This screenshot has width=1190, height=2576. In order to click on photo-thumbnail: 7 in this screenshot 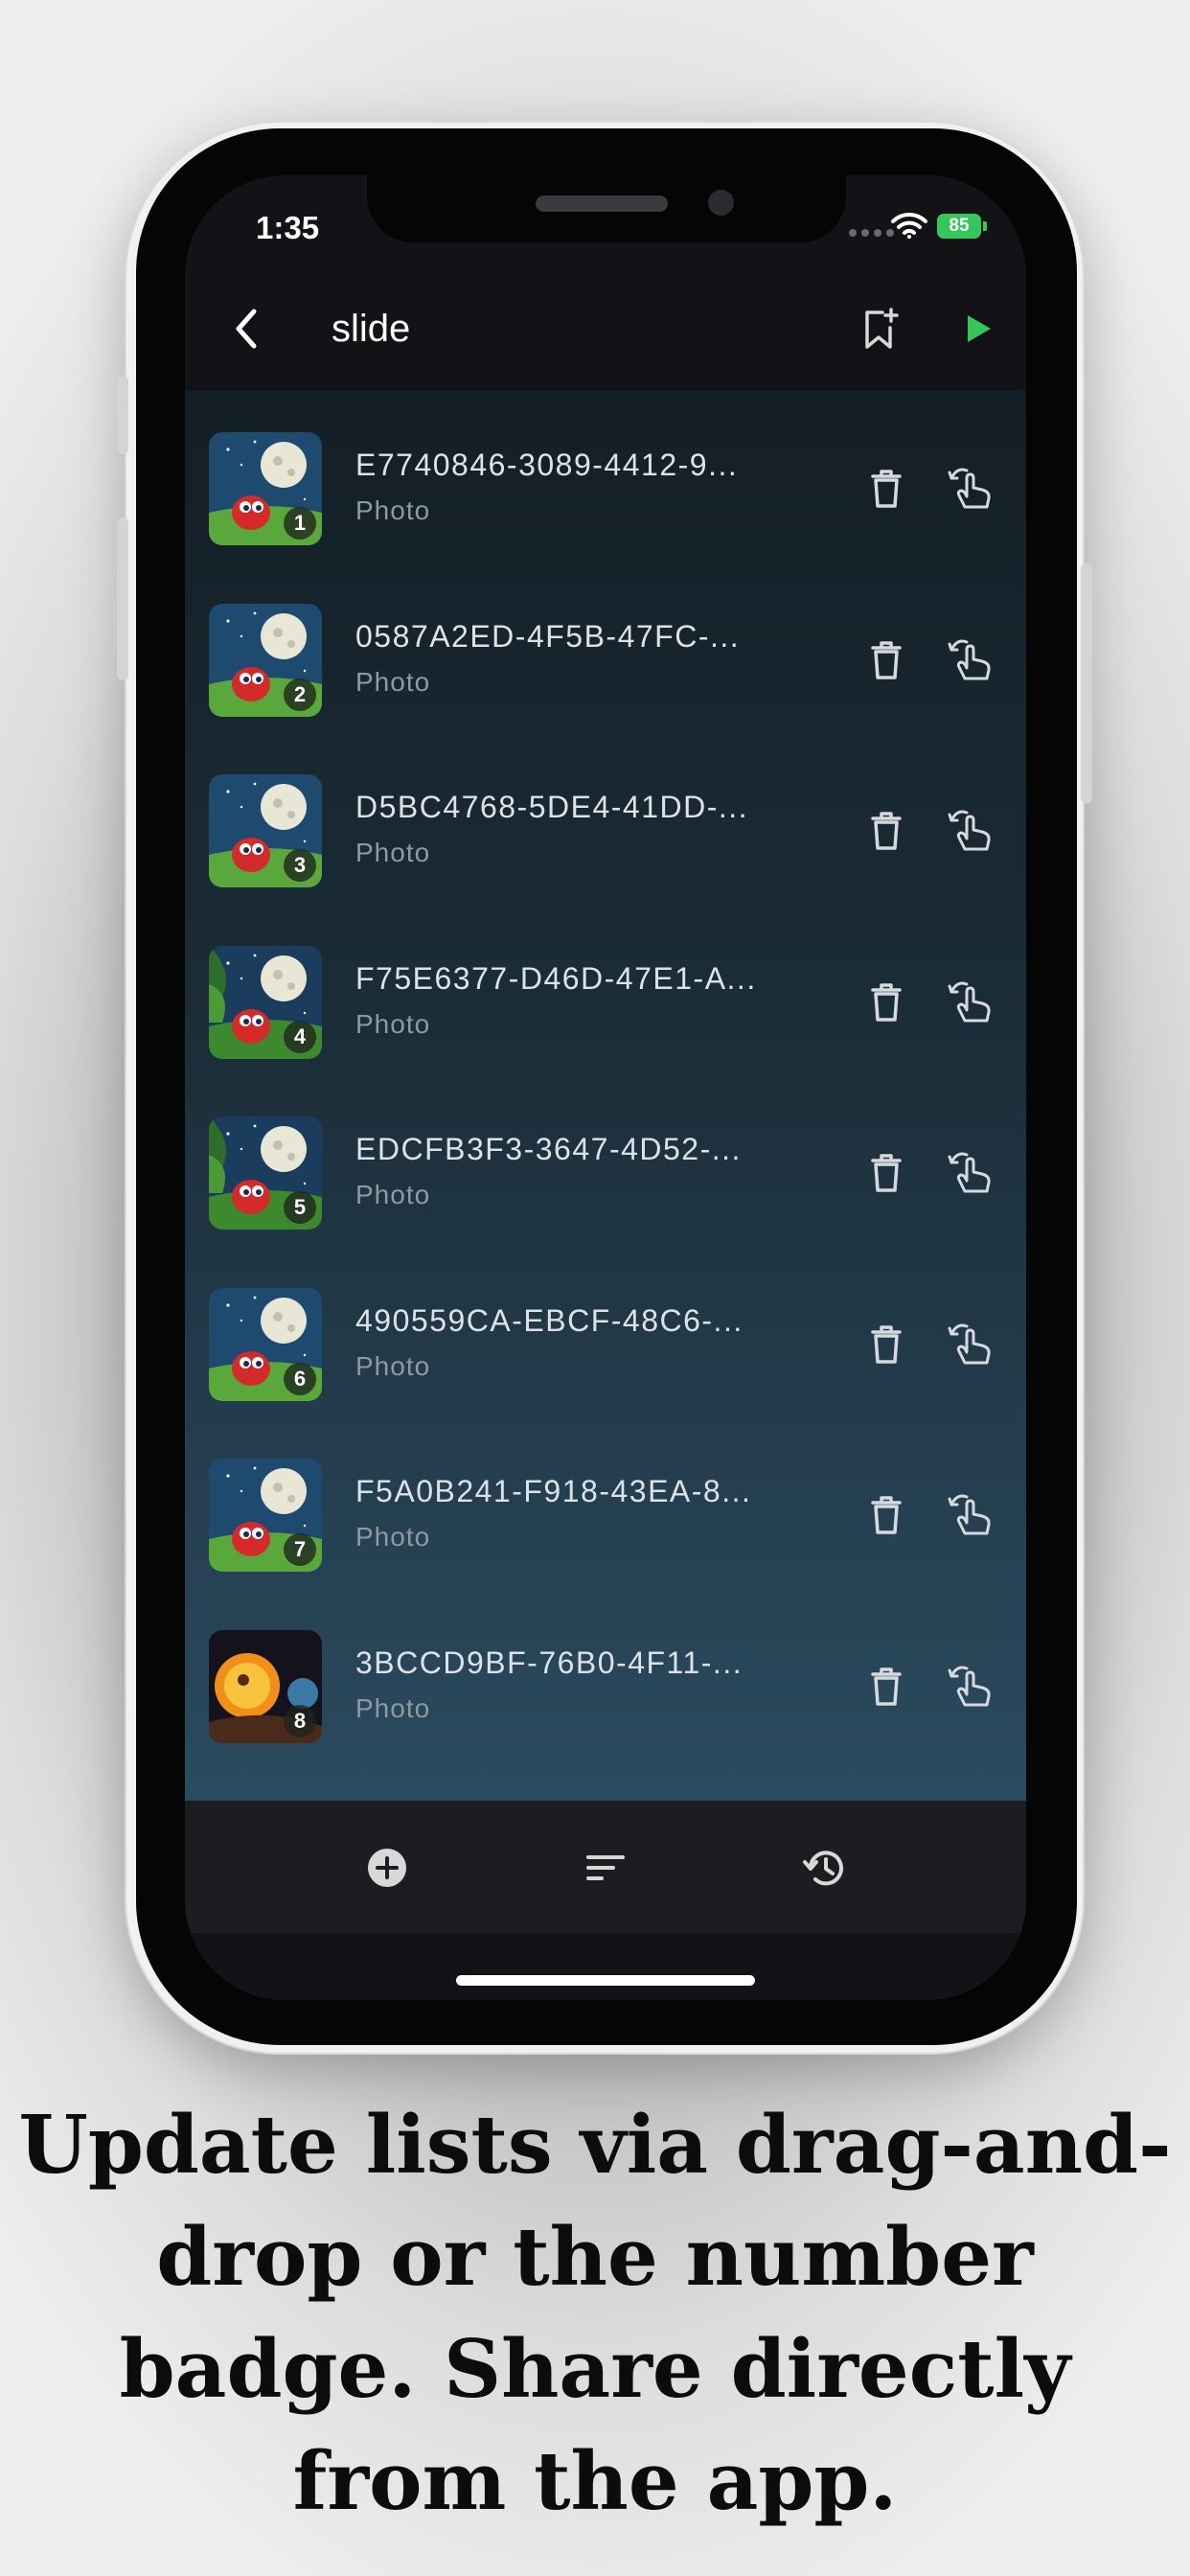, I will do `click(265, 1515)`.